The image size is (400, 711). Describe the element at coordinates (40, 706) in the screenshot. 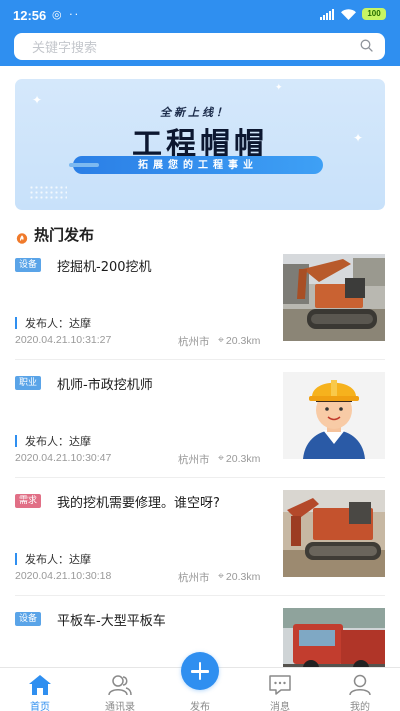

I see `tab-label: 首页` at that location.